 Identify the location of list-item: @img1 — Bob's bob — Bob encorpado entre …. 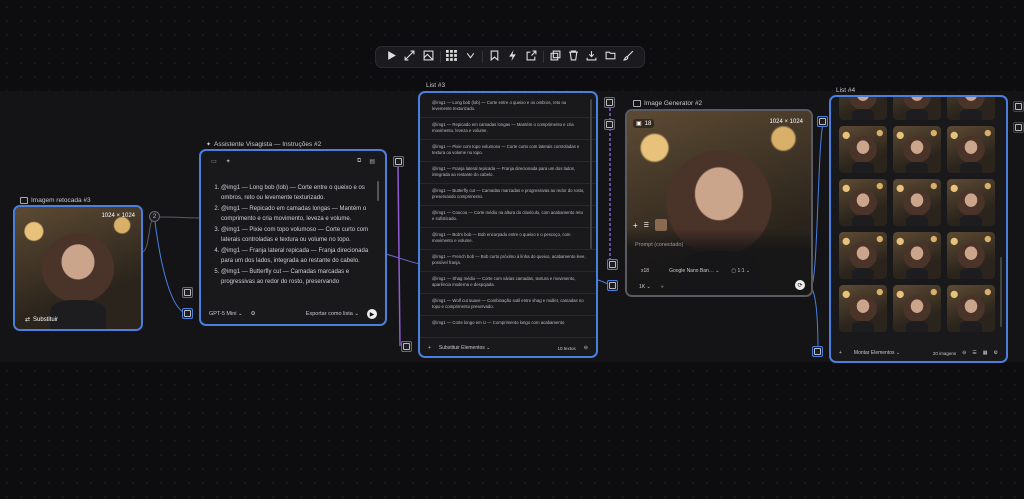
(508, 239).